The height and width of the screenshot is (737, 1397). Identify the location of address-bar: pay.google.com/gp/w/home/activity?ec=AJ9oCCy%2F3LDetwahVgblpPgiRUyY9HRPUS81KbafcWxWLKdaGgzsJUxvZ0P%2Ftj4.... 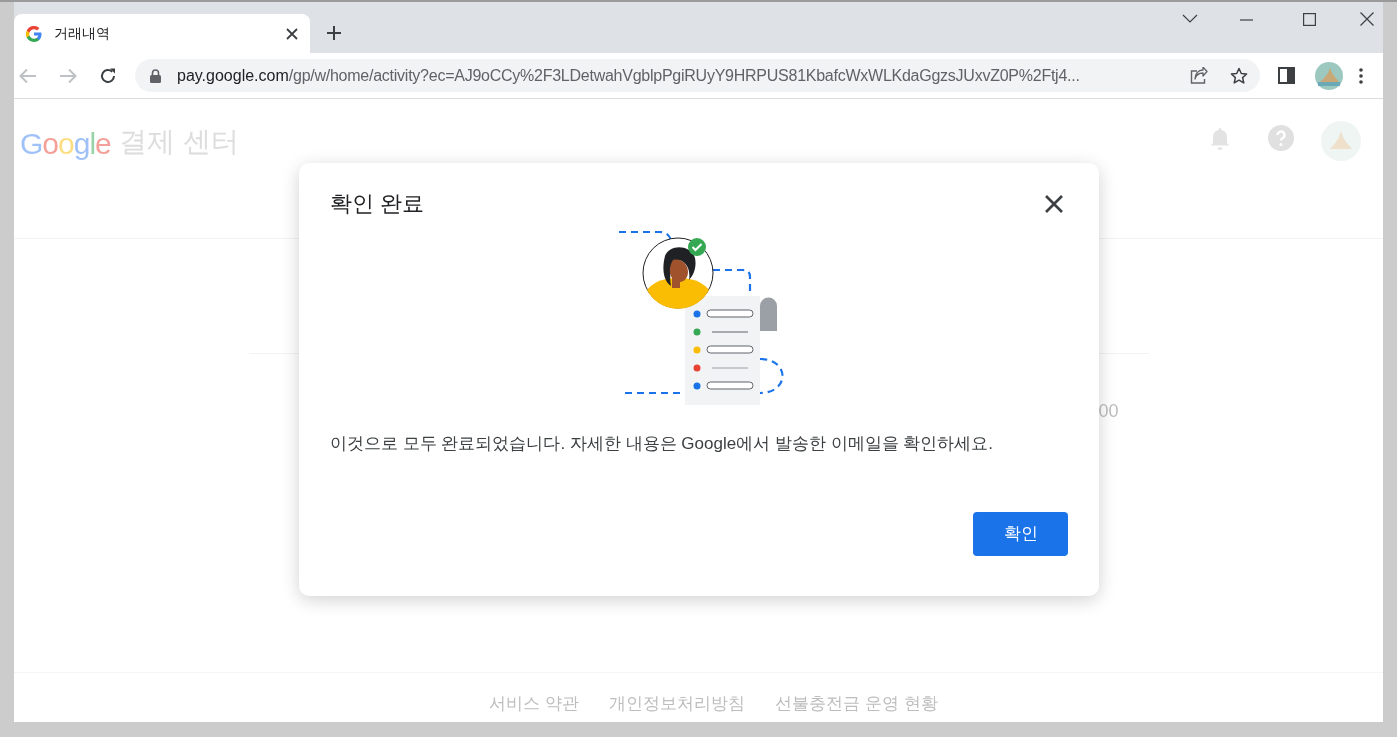
(697, 75).